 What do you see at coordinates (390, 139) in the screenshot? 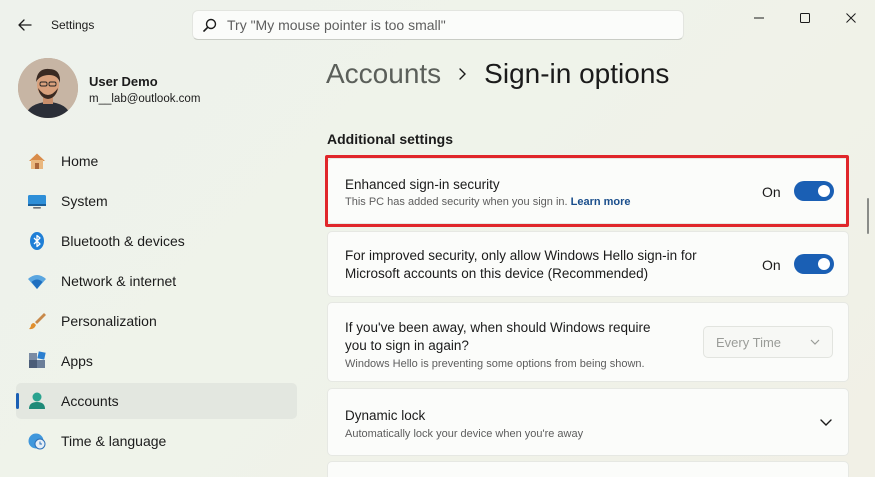
I see `section-title: Additional settings` at bounding box center [390, 139].